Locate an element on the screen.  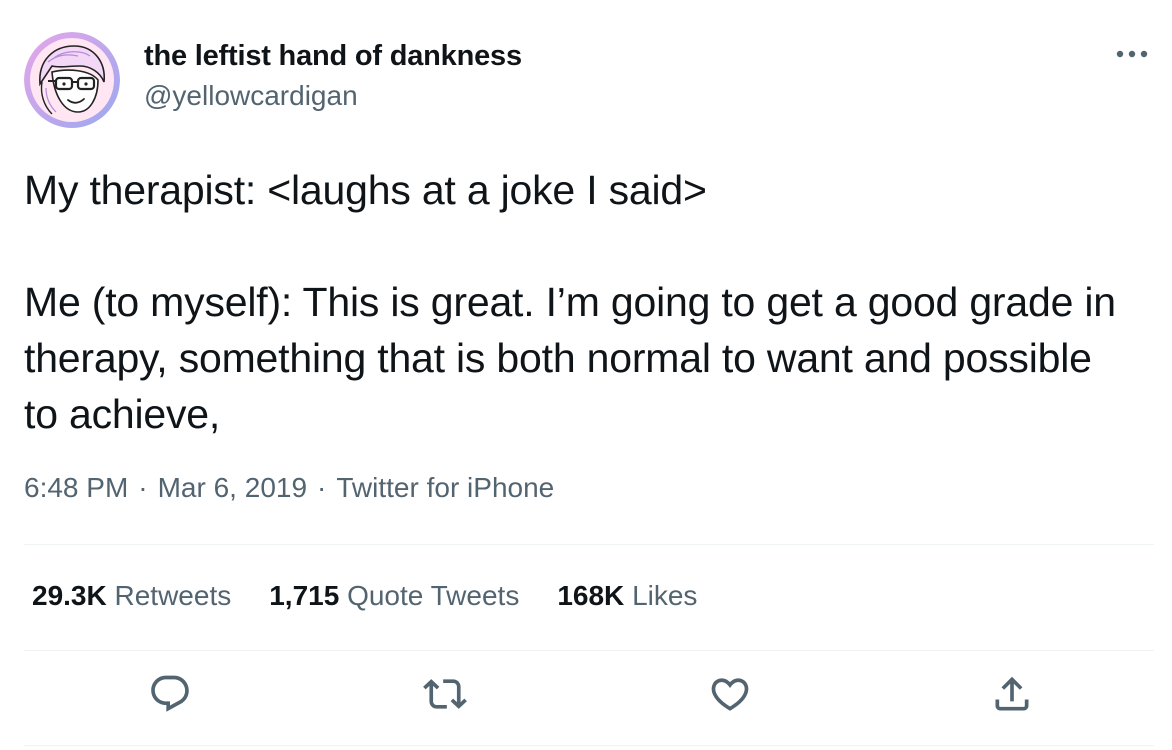
like-button is located at coordinates (730, 694).